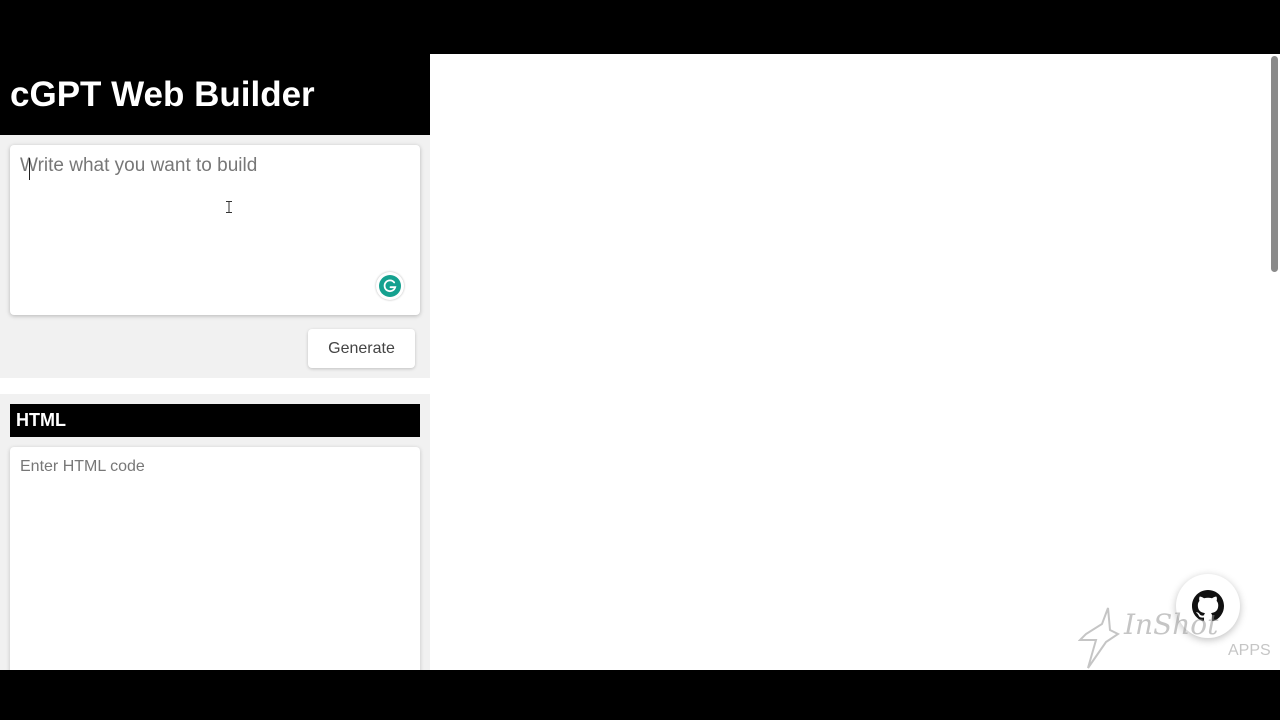  What do you see at coordinates (229, 207) in the screenshot?
I see `text-cursor-icon` at bounding box center [229, 207].